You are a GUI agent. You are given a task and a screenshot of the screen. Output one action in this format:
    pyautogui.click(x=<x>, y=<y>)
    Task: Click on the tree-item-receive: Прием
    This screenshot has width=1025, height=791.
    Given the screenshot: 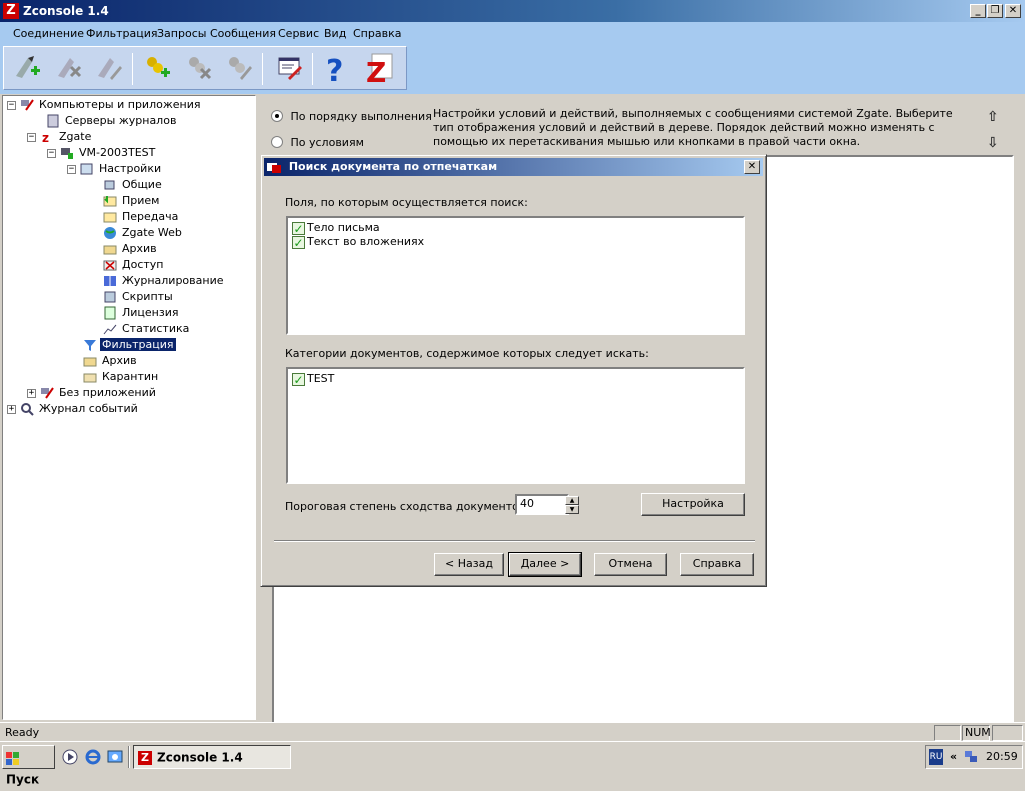 What is the action you would take?
    pyautogui.click(x=132, y=201)
    